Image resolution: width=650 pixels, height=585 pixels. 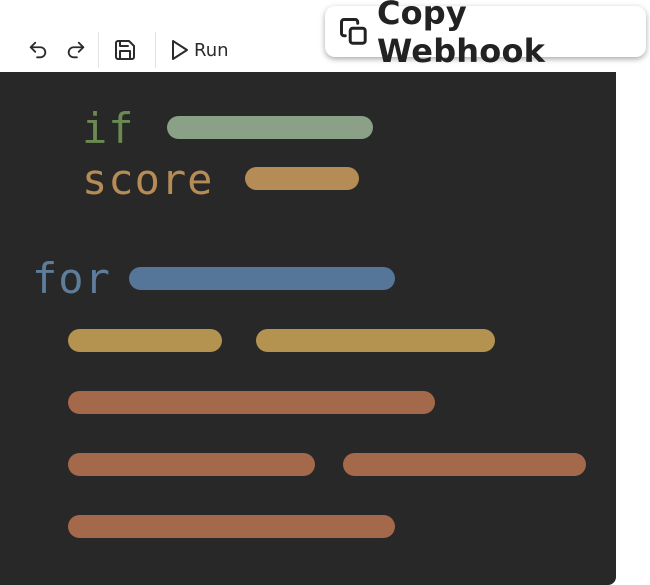 I want to click on redo-button, so click(x=76, y=50).